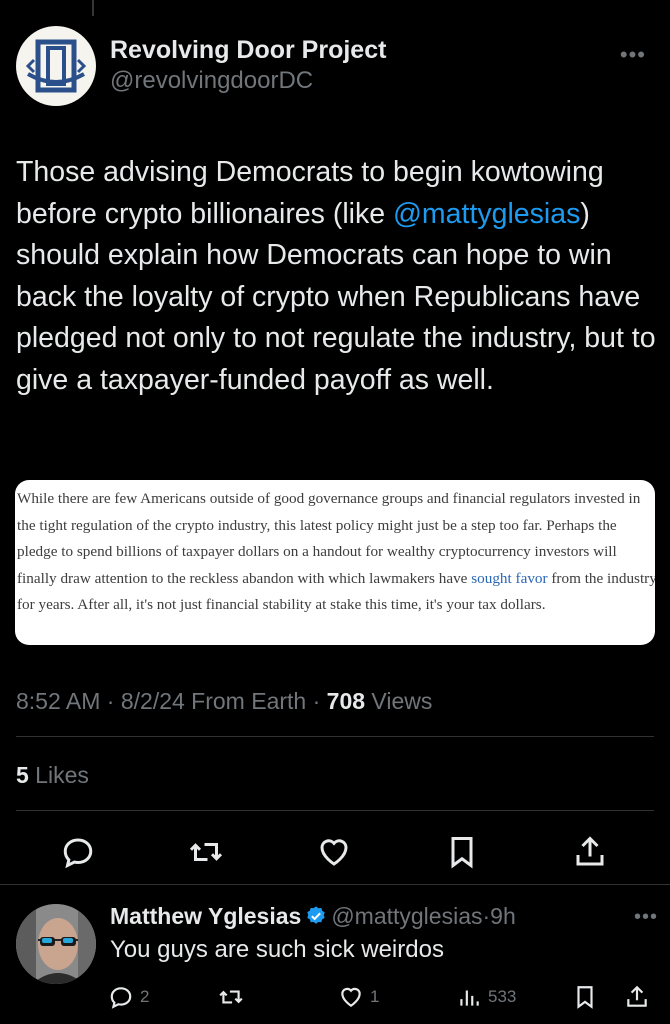 This screenshot has height=1024, width=670. I want to click on thread-connector-line, so click(93, 8).